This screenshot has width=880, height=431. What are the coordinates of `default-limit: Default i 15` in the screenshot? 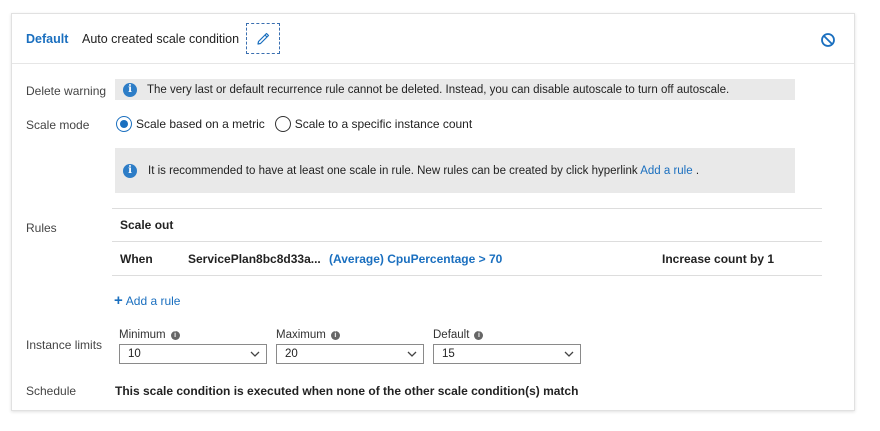 It's located at (507, 346).